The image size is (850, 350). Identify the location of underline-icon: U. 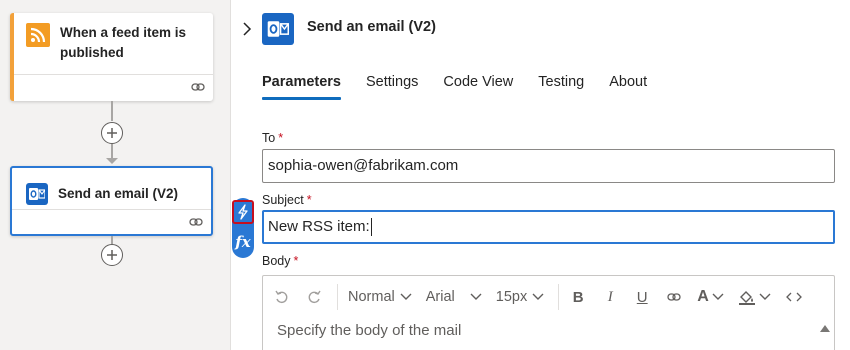
(642, 297).